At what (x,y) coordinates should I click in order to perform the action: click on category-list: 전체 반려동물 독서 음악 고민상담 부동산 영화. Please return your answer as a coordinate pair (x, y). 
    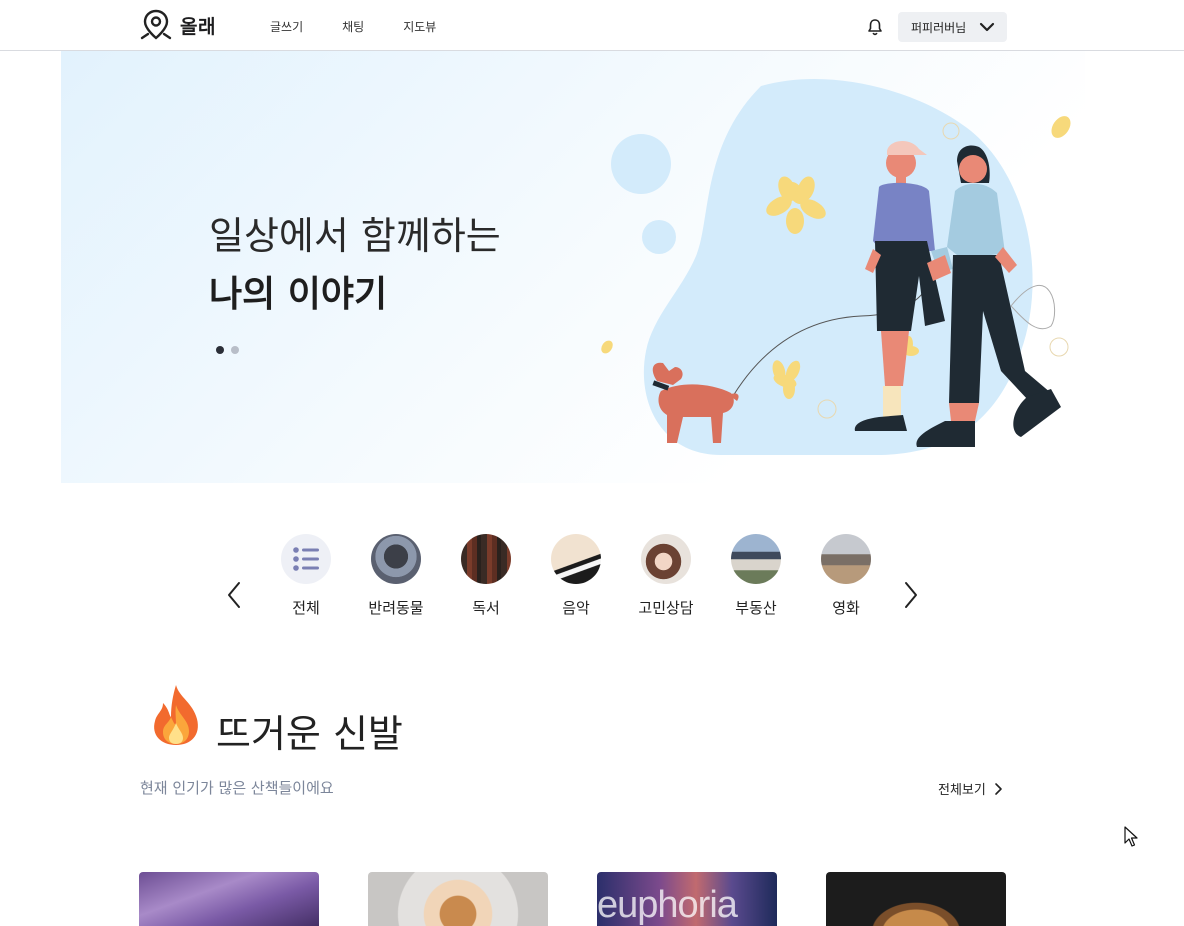
    Looking at the image, I should click on (576, 576).